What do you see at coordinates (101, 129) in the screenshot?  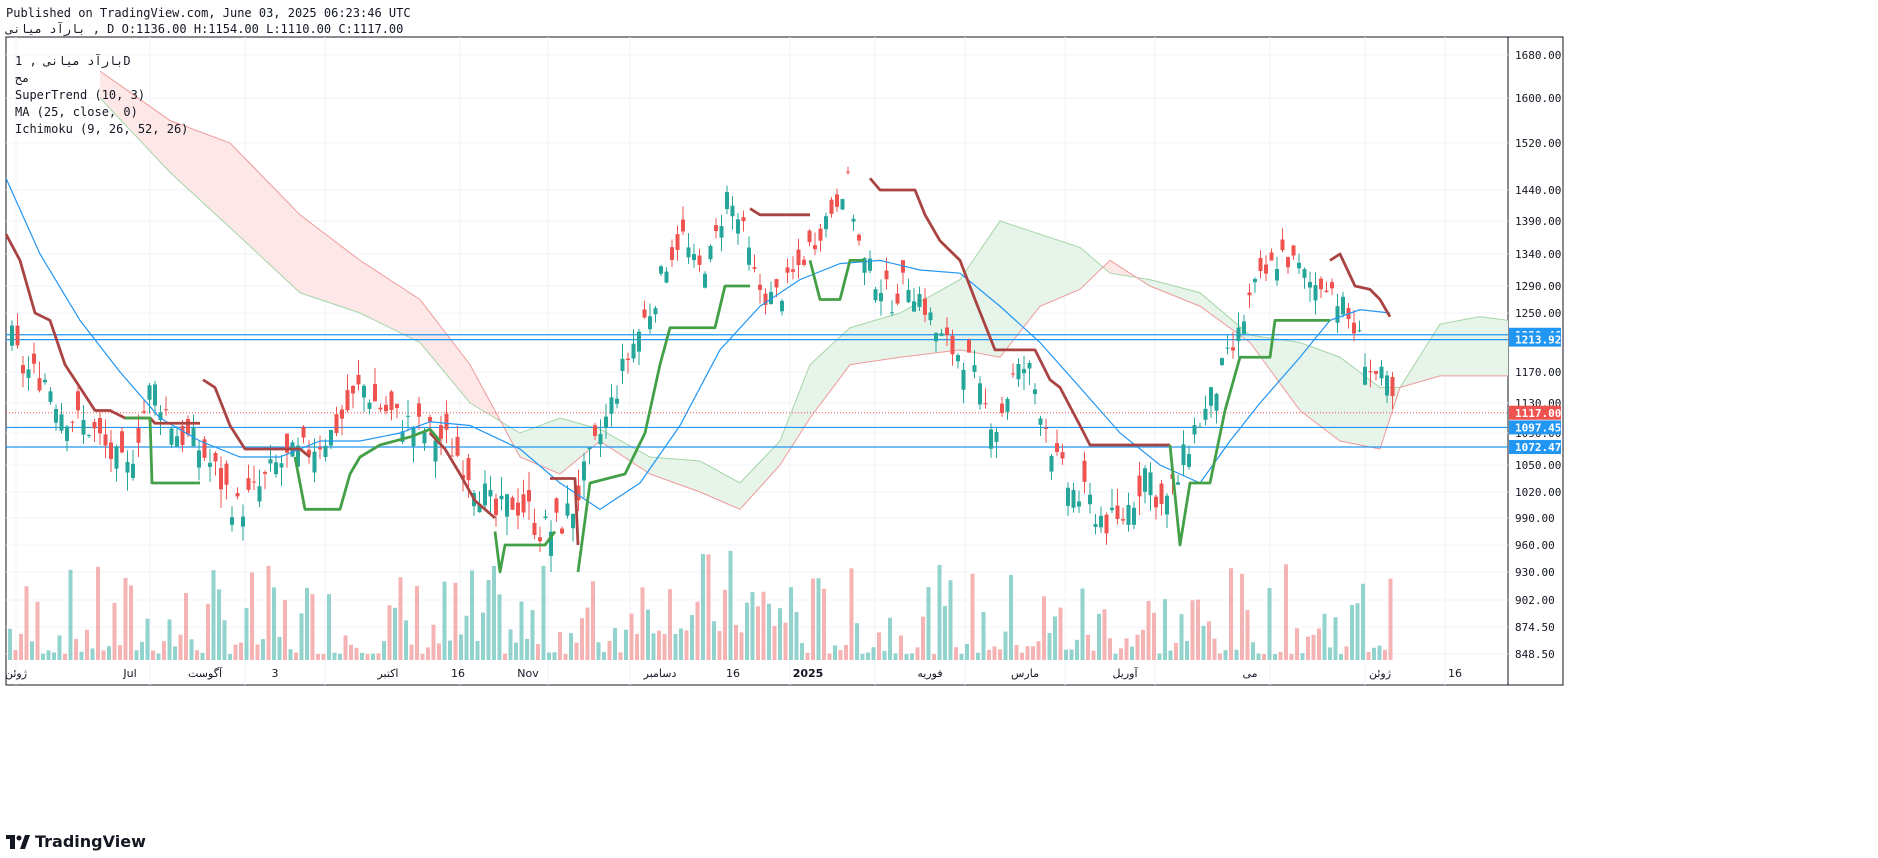 I see `legend-ichimoku: Ichimoku (9, 26, 52, 26)` at bounding box center [101, 129].